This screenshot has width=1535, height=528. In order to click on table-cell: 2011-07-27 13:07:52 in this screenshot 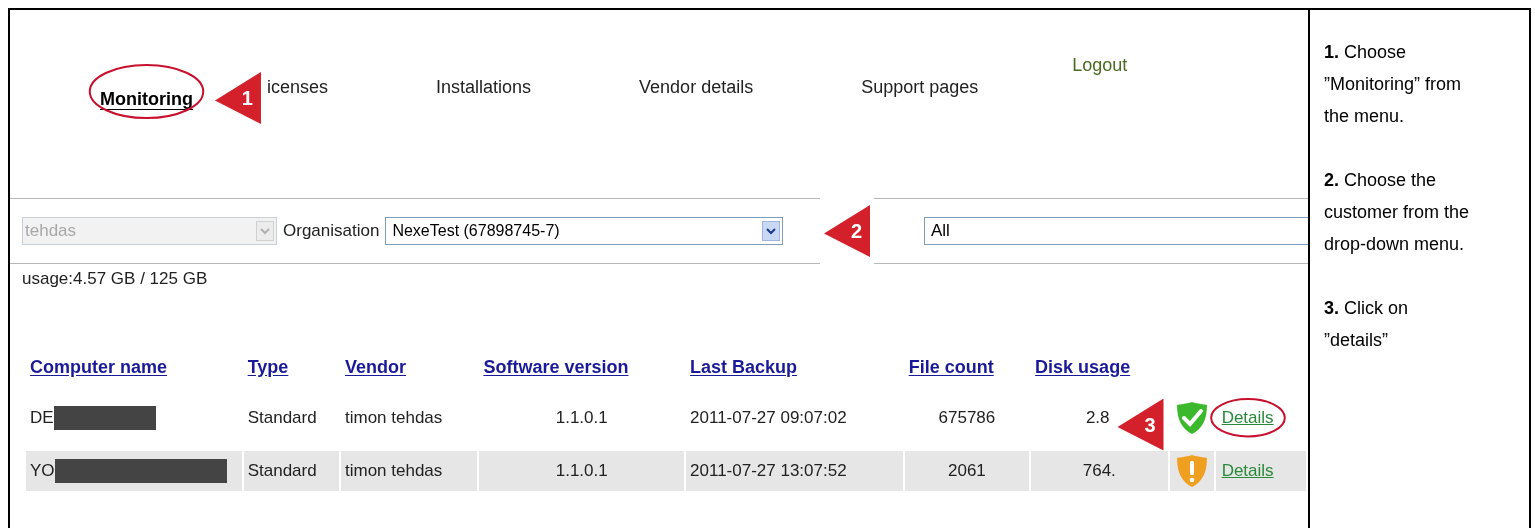, I will do `click(794, 470)`.